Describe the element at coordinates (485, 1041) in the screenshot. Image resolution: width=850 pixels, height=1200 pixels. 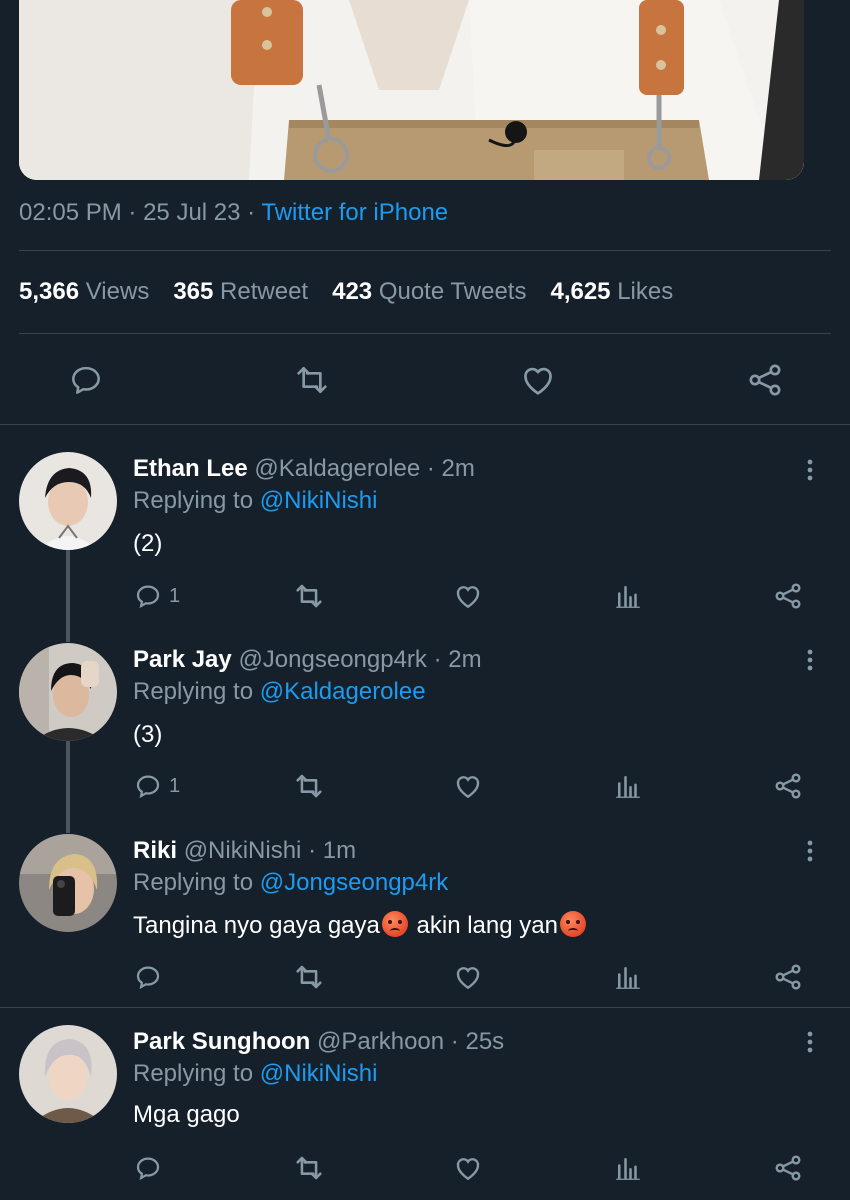
I see `reply-age: 25s` at that location.